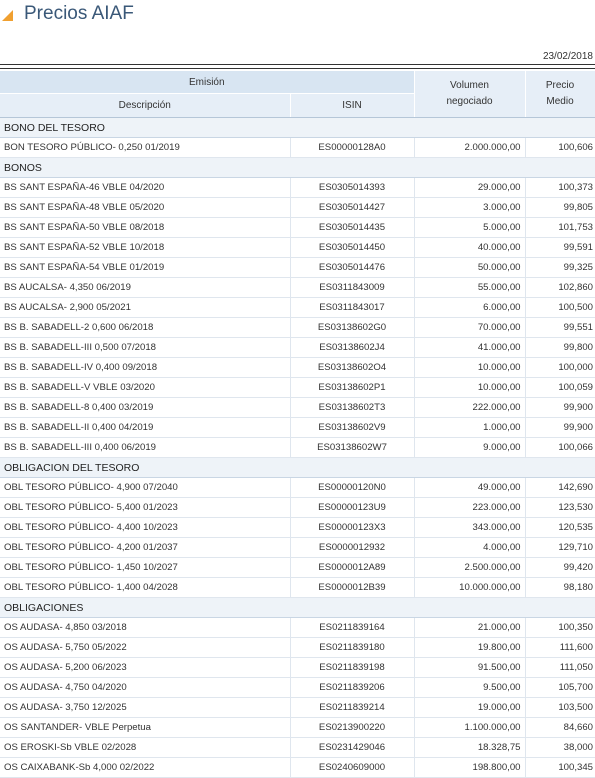 The image size is (595, 778). Describe the element at coordinates (469, 85) in the screenshot. I see `volumen-header-line1: Volumen` at that location.